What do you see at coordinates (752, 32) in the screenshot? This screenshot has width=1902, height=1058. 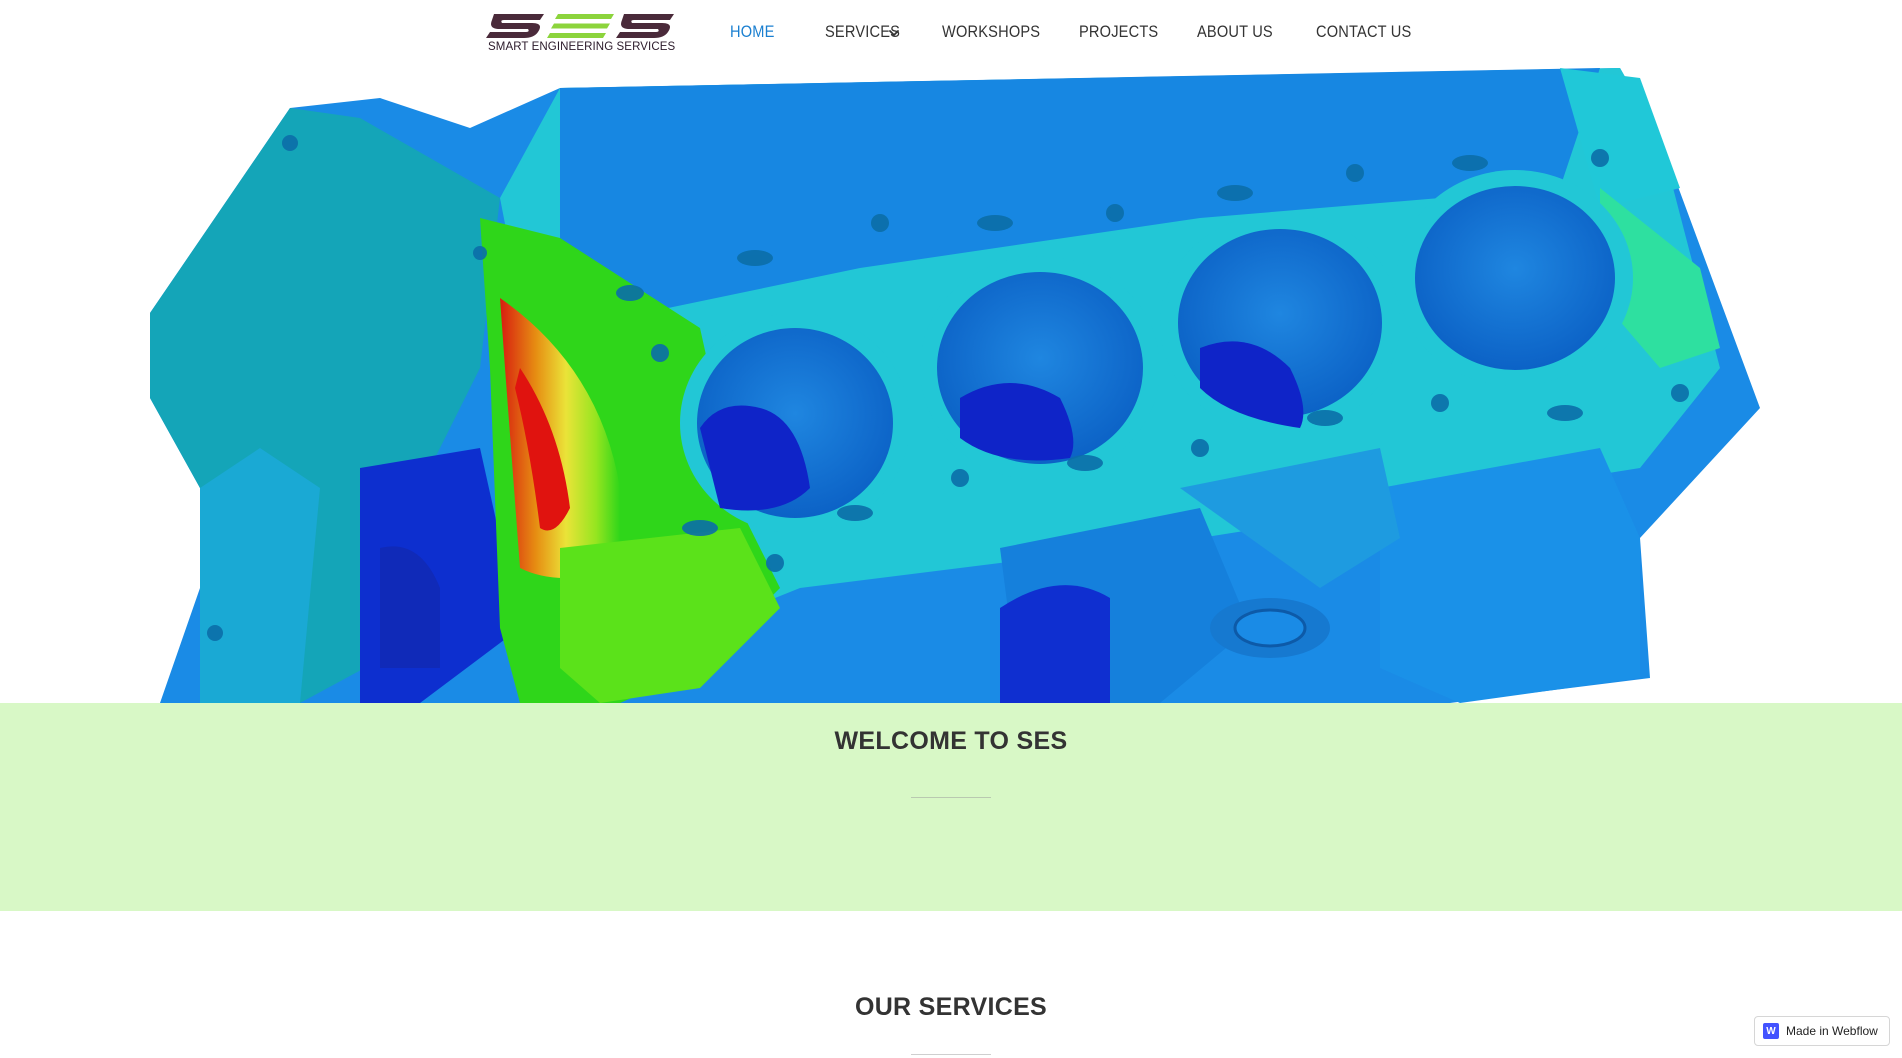 I see `nav-home: HOME` at bounding box center [752, 32].